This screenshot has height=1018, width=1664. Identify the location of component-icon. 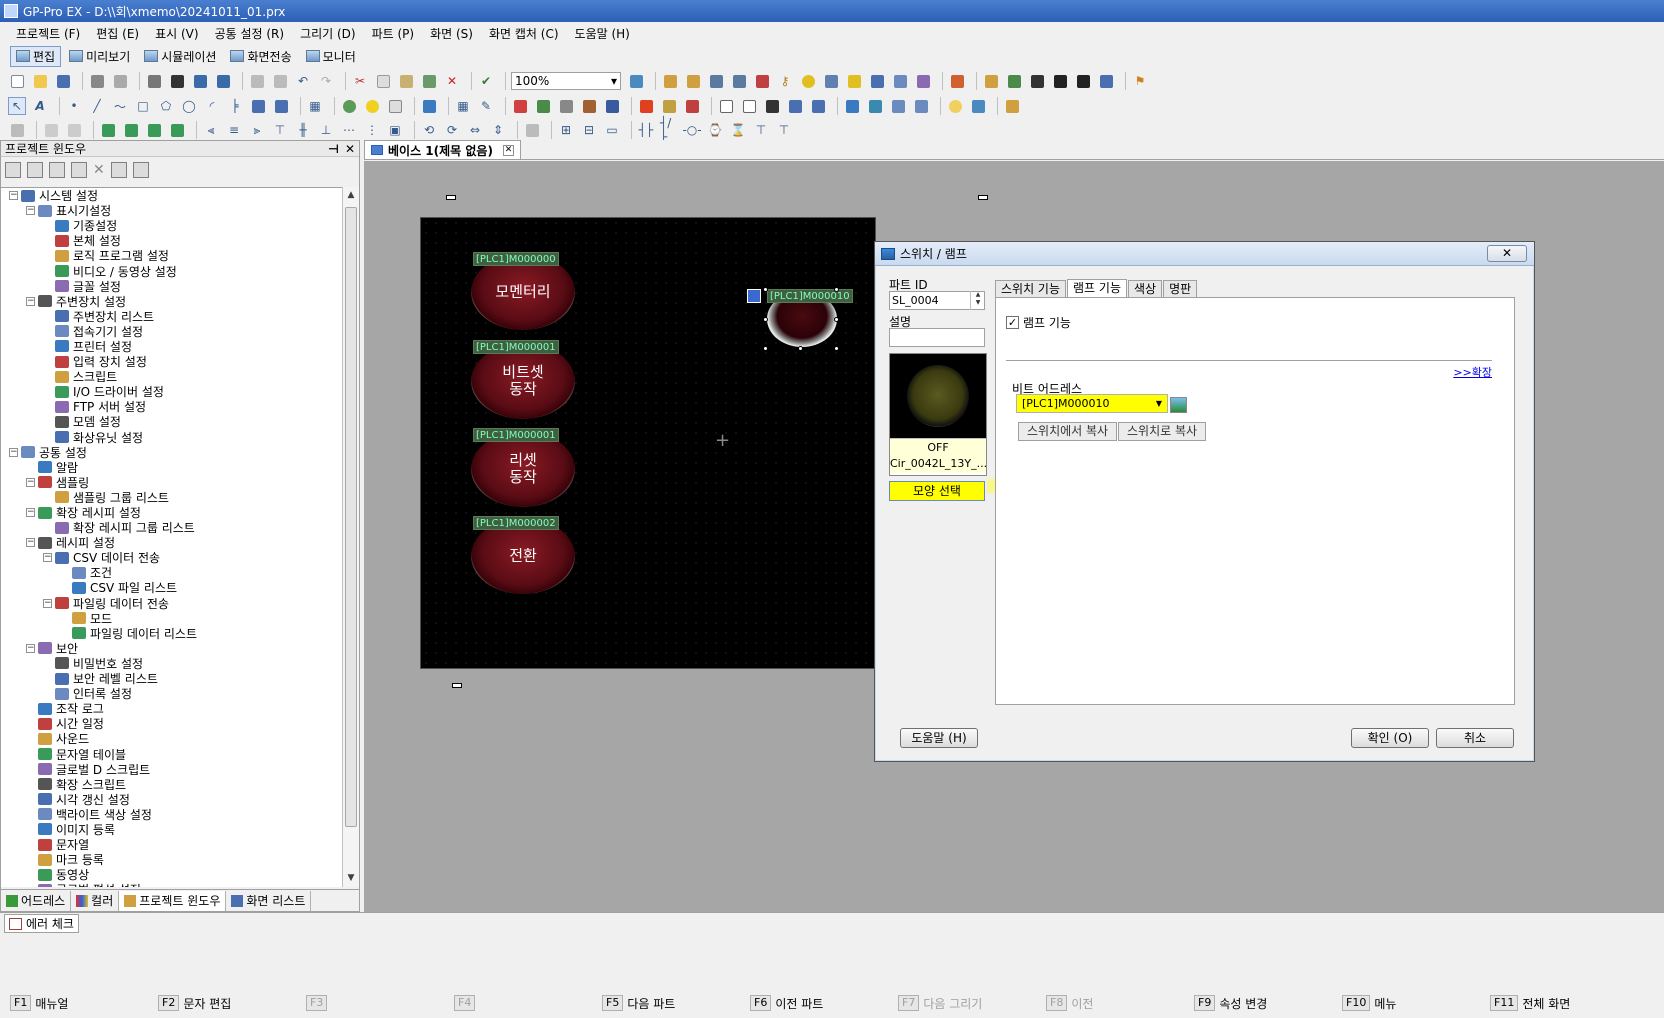
(772, 106).